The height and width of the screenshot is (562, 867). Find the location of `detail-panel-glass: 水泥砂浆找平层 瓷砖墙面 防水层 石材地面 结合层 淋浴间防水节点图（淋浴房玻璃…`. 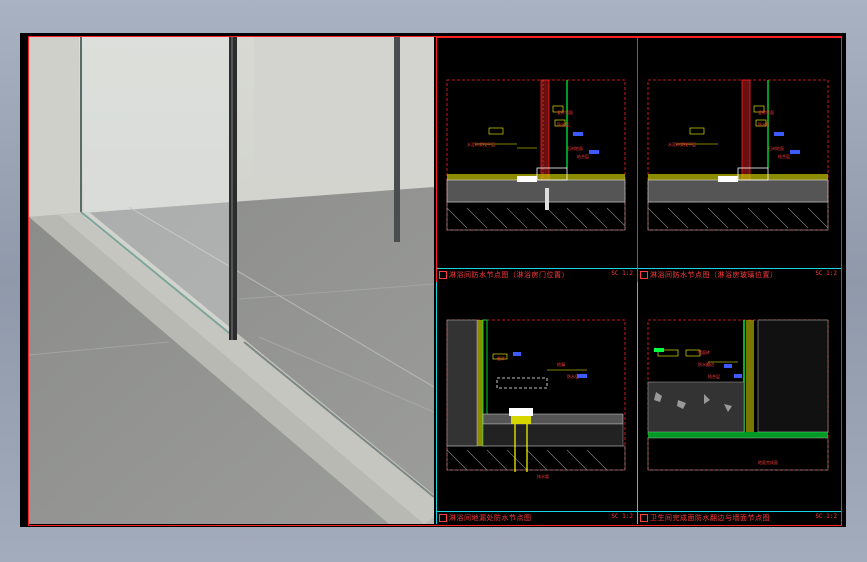

detail-panel-glass: 水泥砂浆找平层 瓷砖墙面 防水层 石材地面 结合层 淋浴间防水节点图（淋浴房玻璃… is located at coordinates (739, 160).